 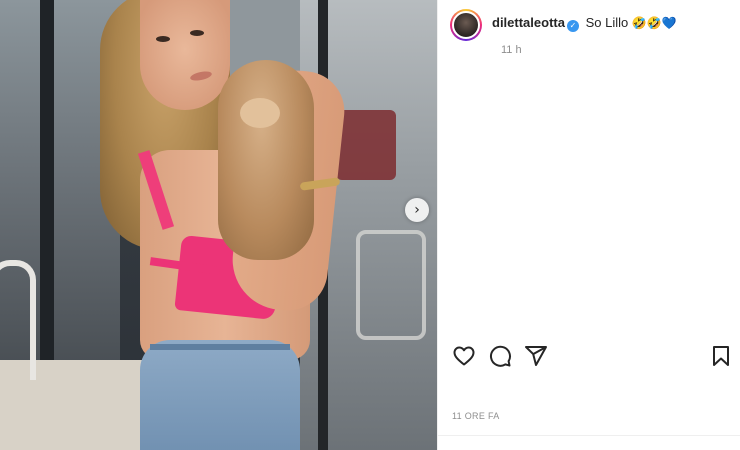 What do you see at coordinates (197, 33) in the screenshot?
I see `photo-eye-right` at bounding box center [197, 33].